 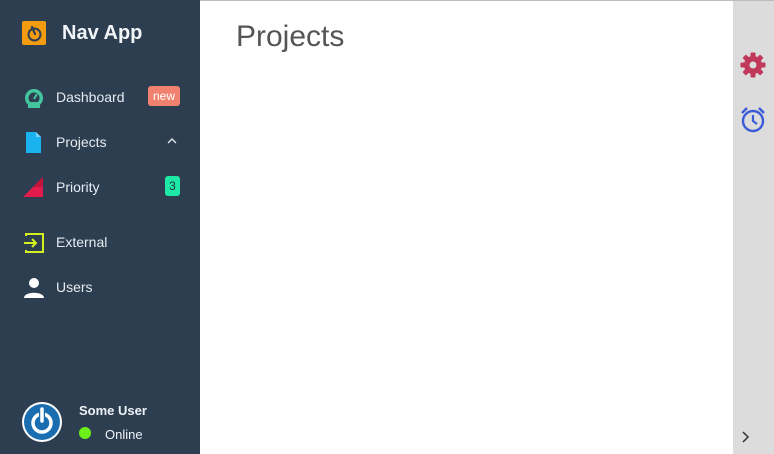 What do you see at coordinates (113, 410) in the screenshot?
I see `user-name: Some User` at bounding box center [113, 410].